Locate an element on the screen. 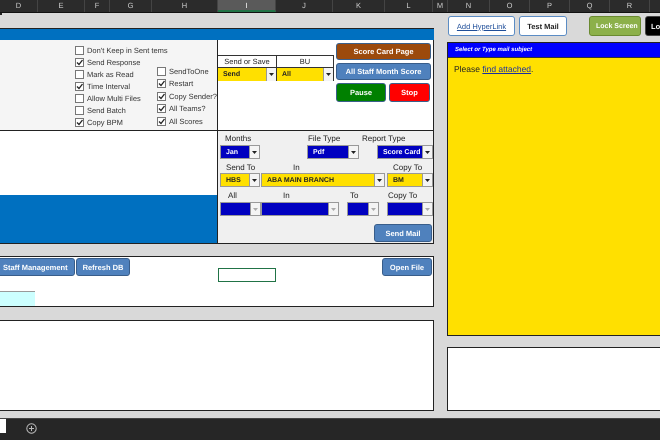 The image size is (660, 440). highlighted-cell is located at coordinates (17, 298).